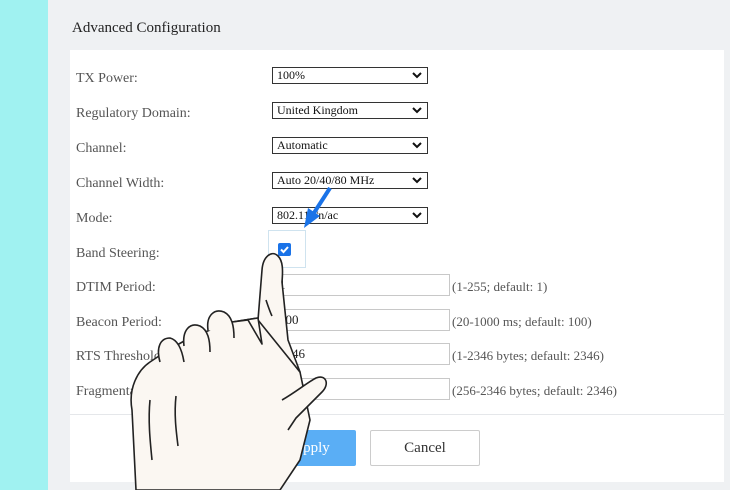  I want to click on row-tx-power: TX Power: 100%, so click(396, 79).